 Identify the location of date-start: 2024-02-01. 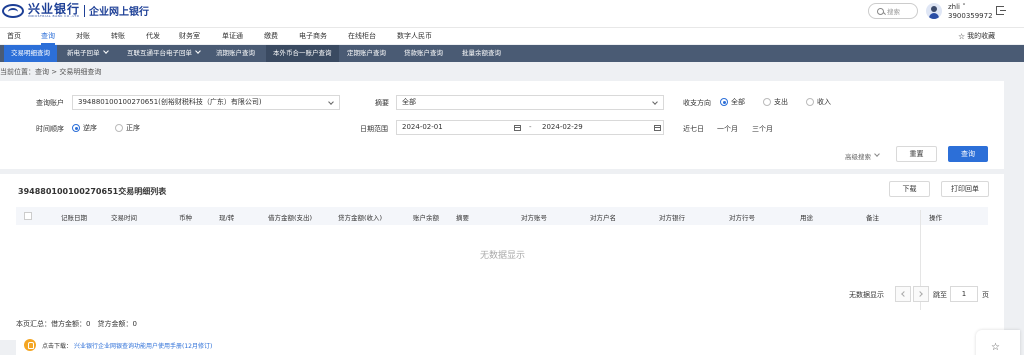
(422, 127).